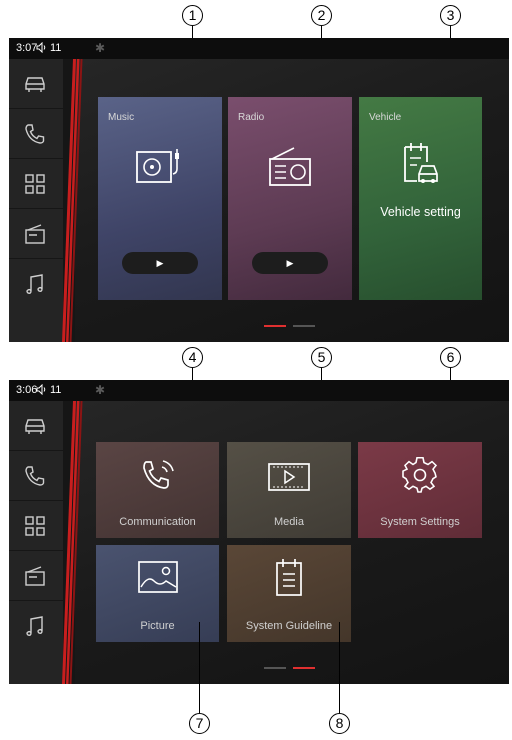 Image resolution: width=512 pixels, height=740 pixels. Describe the element at coordinates (339, 723) in the screenshot. I see `callout-8: 8` at that location.